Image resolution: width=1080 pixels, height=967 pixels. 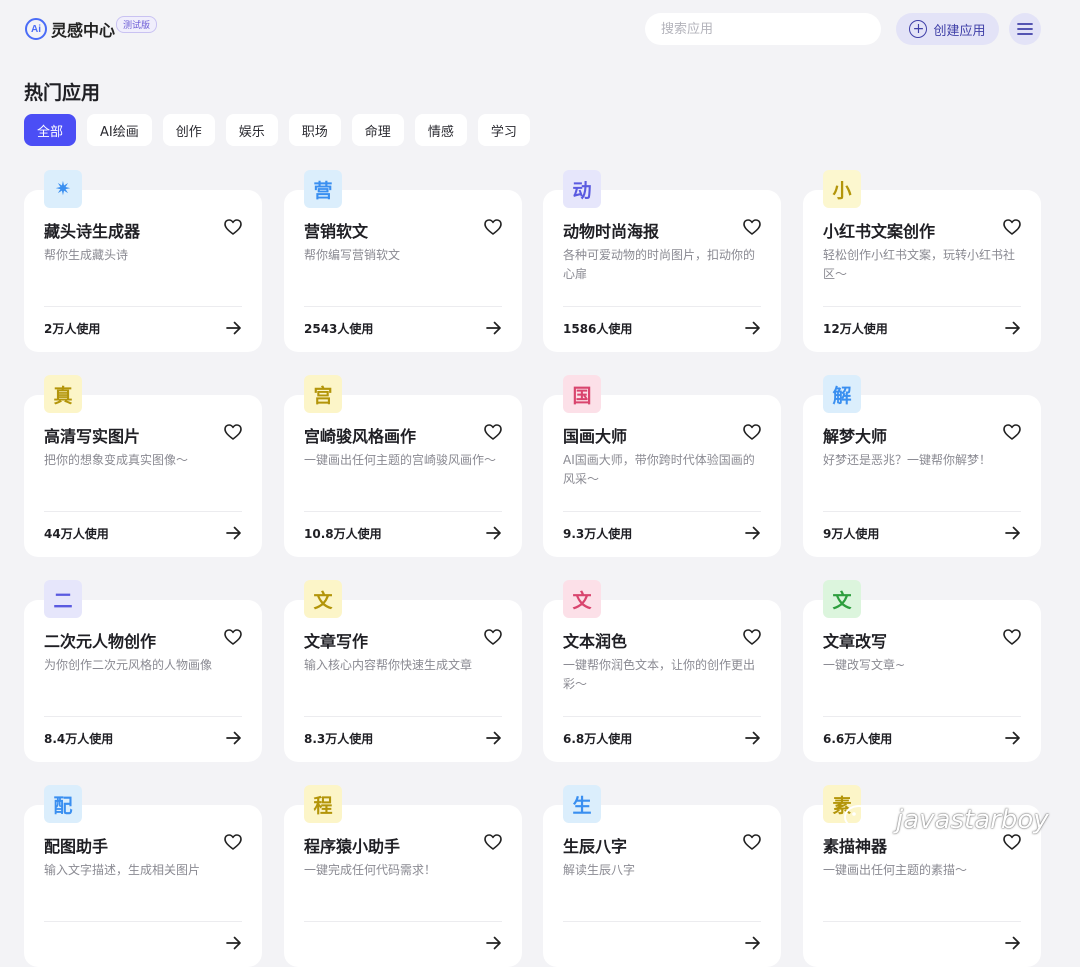 What do you see at coordinates (440, 130) in the screenshot?
I see `tab-6: 情感` at bounding box center [440, 130].